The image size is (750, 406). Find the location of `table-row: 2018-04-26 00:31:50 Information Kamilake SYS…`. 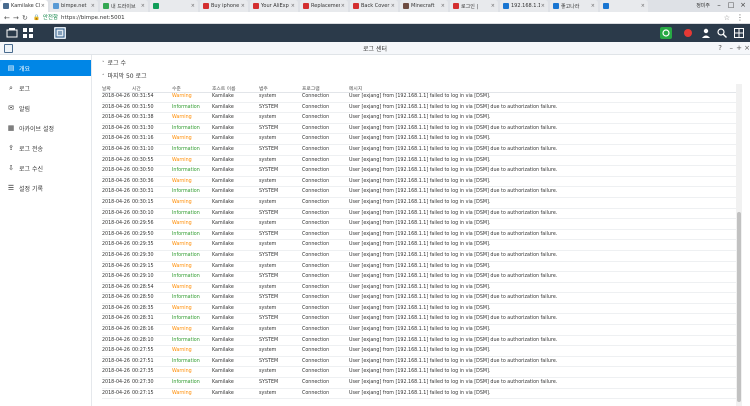

table-row: 2018-04-26 00:31:50 Information Kamilake SYS… is located at coordinates (419, 108).